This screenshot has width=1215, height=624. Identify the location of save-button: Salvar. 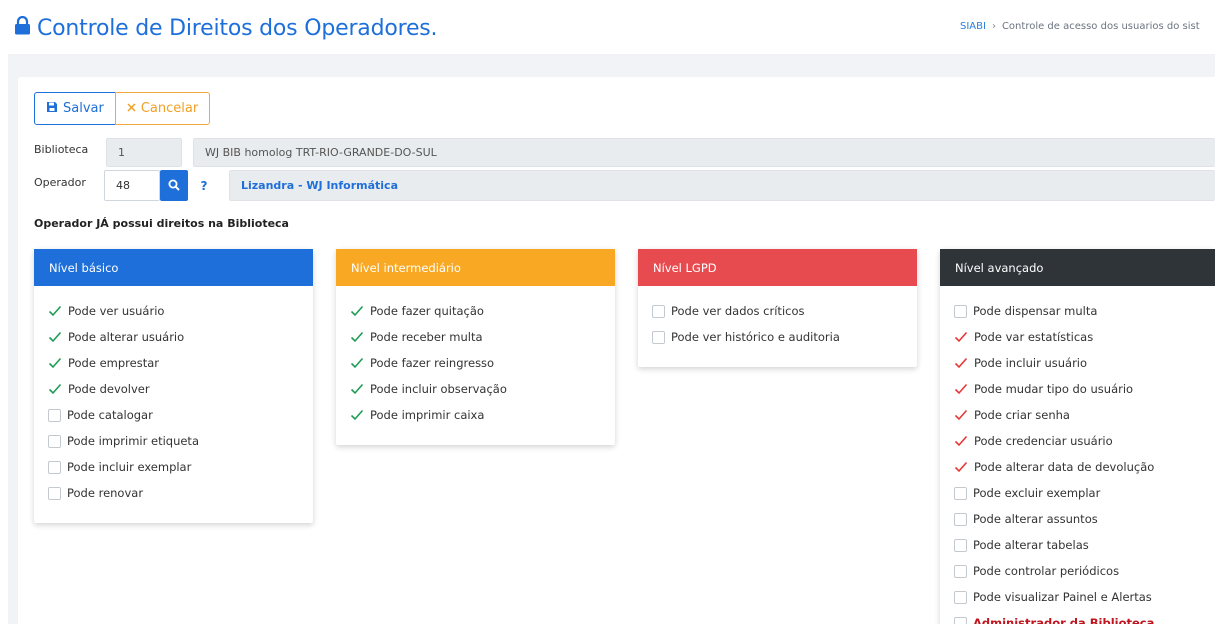
(75, 108).